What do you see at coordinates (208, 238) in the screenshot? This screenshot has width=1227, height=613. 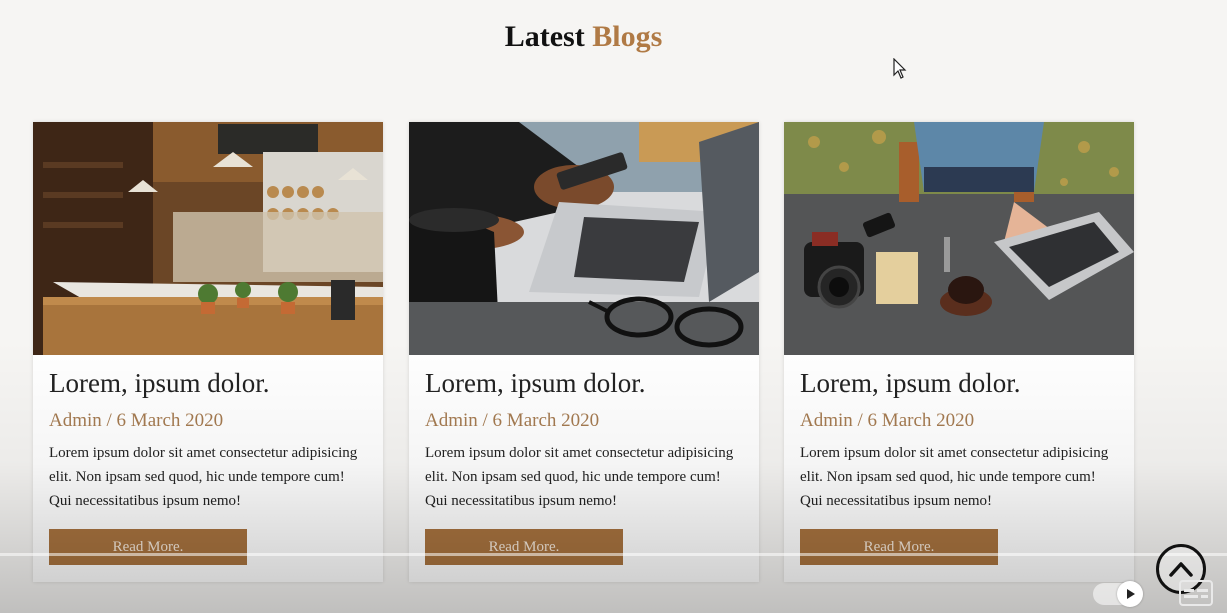 I see `blog-image-bakery` at bounding box center [208, 238].